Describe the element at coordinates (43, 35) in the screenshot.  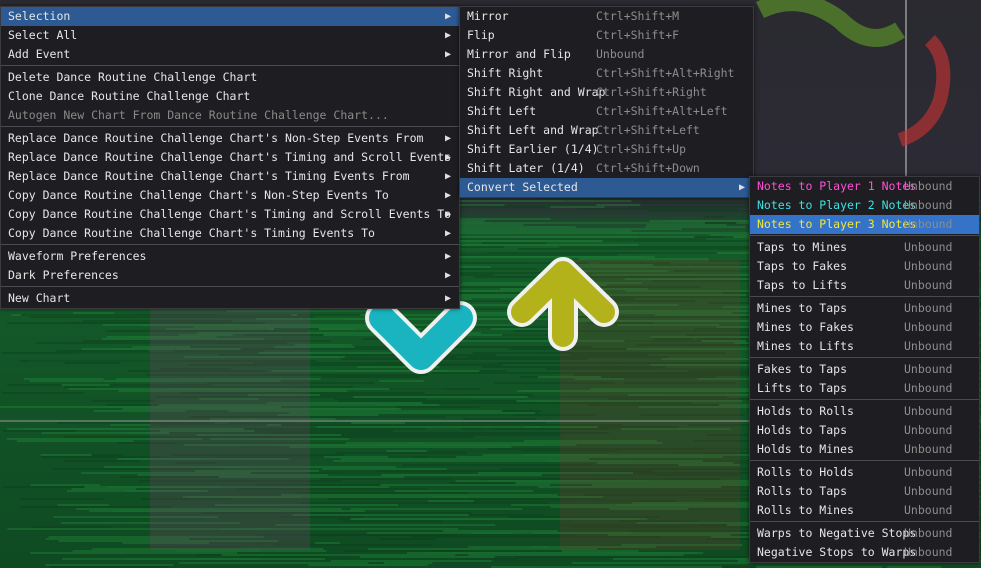
I see `menu-item-label: Select All` at that location.